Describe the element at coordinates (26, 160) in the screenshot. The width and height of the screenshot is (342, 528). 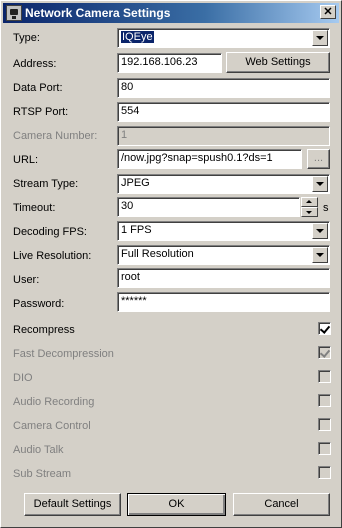
I see `url-label: URL:` at that location.